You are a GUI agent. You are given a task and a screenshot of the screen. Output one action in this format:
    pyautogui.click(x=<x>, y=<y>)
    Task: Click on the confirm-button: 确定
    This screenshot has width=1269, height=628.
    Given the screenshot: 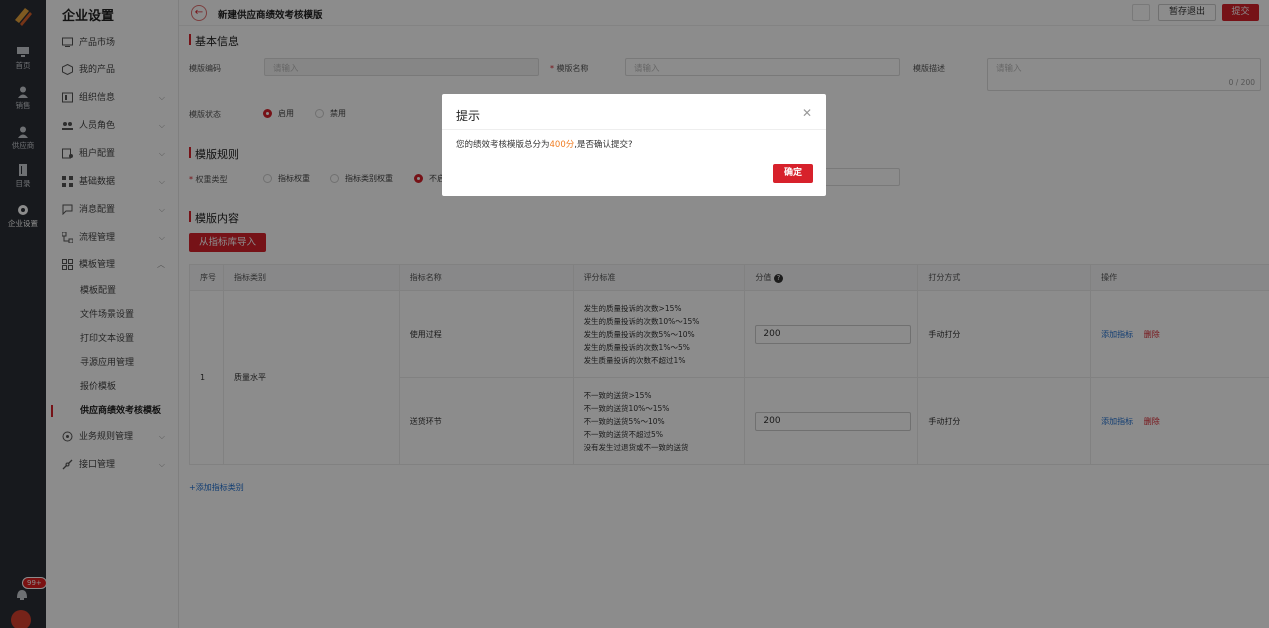 What is the action you would take?
    pyautogui.click(x=793, y=173)
    